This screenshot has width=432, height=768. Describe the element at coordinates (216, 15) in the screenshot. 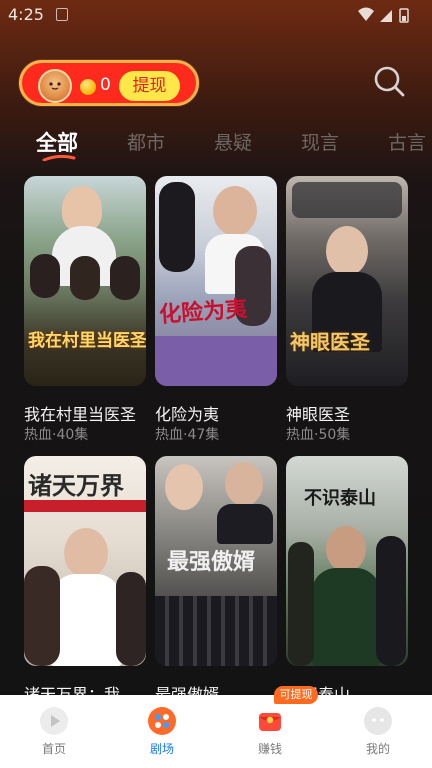

I see `status-bar: 4:25` at that location.